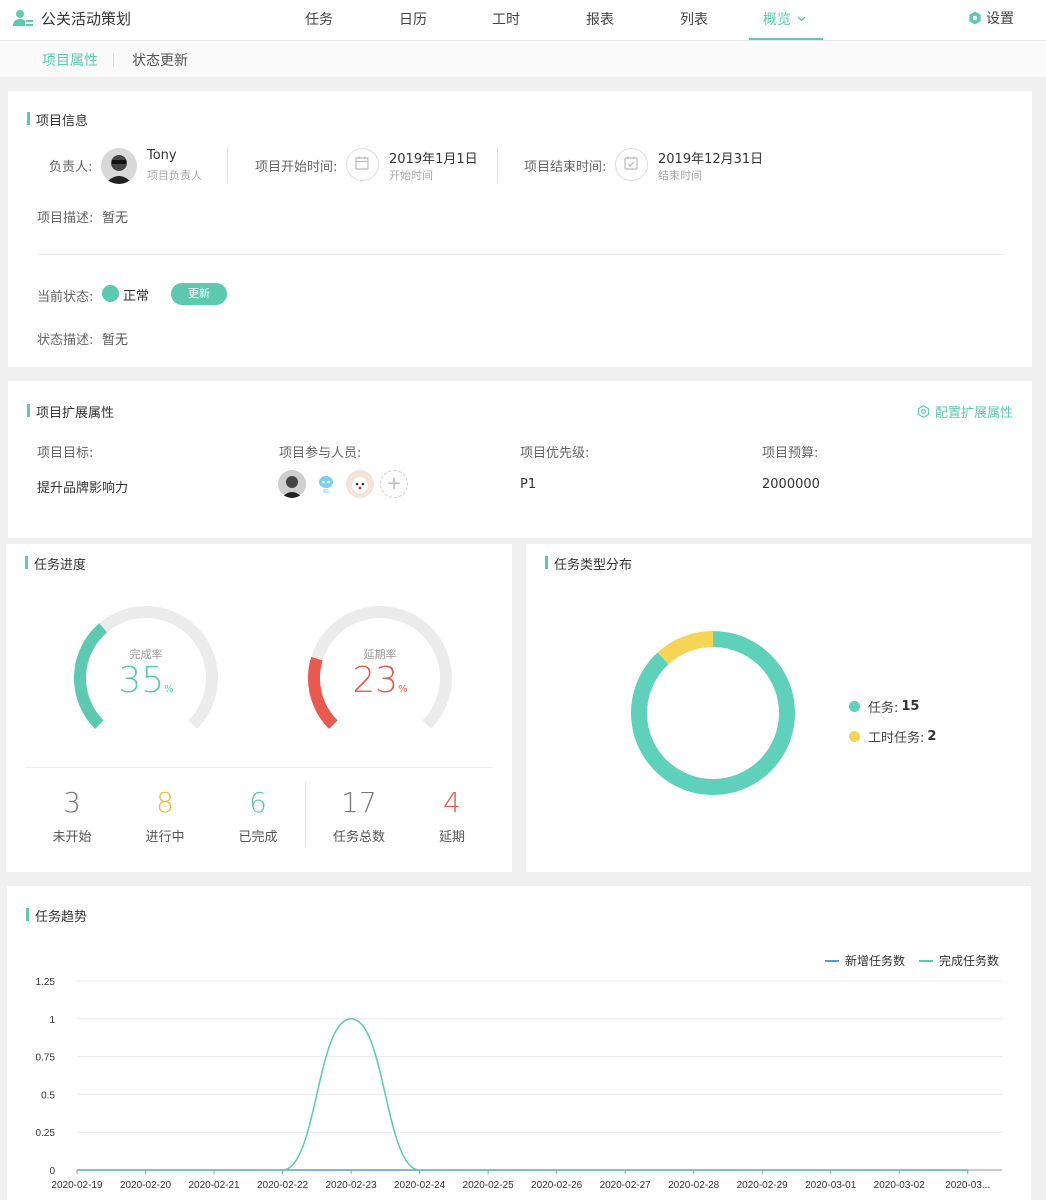 The image size is (1046, 1200). Describe the element at coordinates (320, 453) in the screenshot. I see `members-label: 项目参与人员:` at that location.